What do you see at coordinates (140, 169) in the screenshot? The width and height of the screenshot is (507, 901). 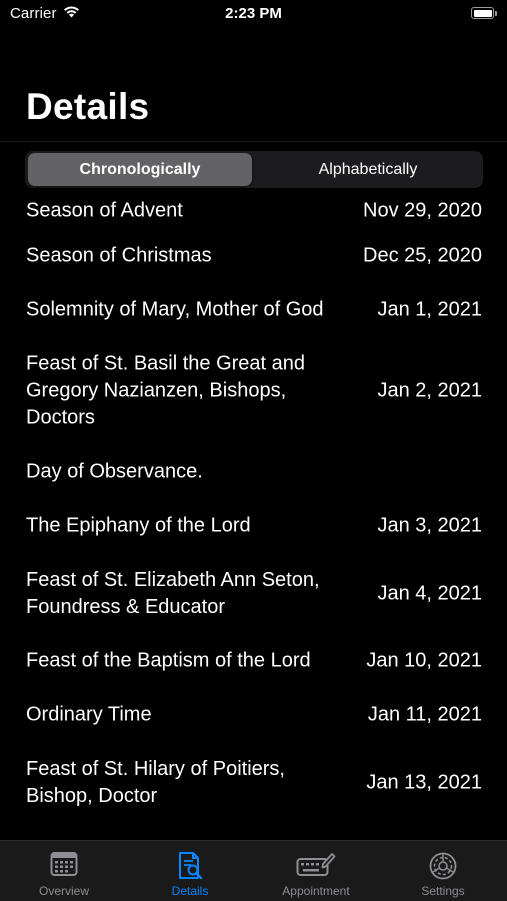 I see `segment-chronologically: Chronologically` at bounding box center [140, 169].